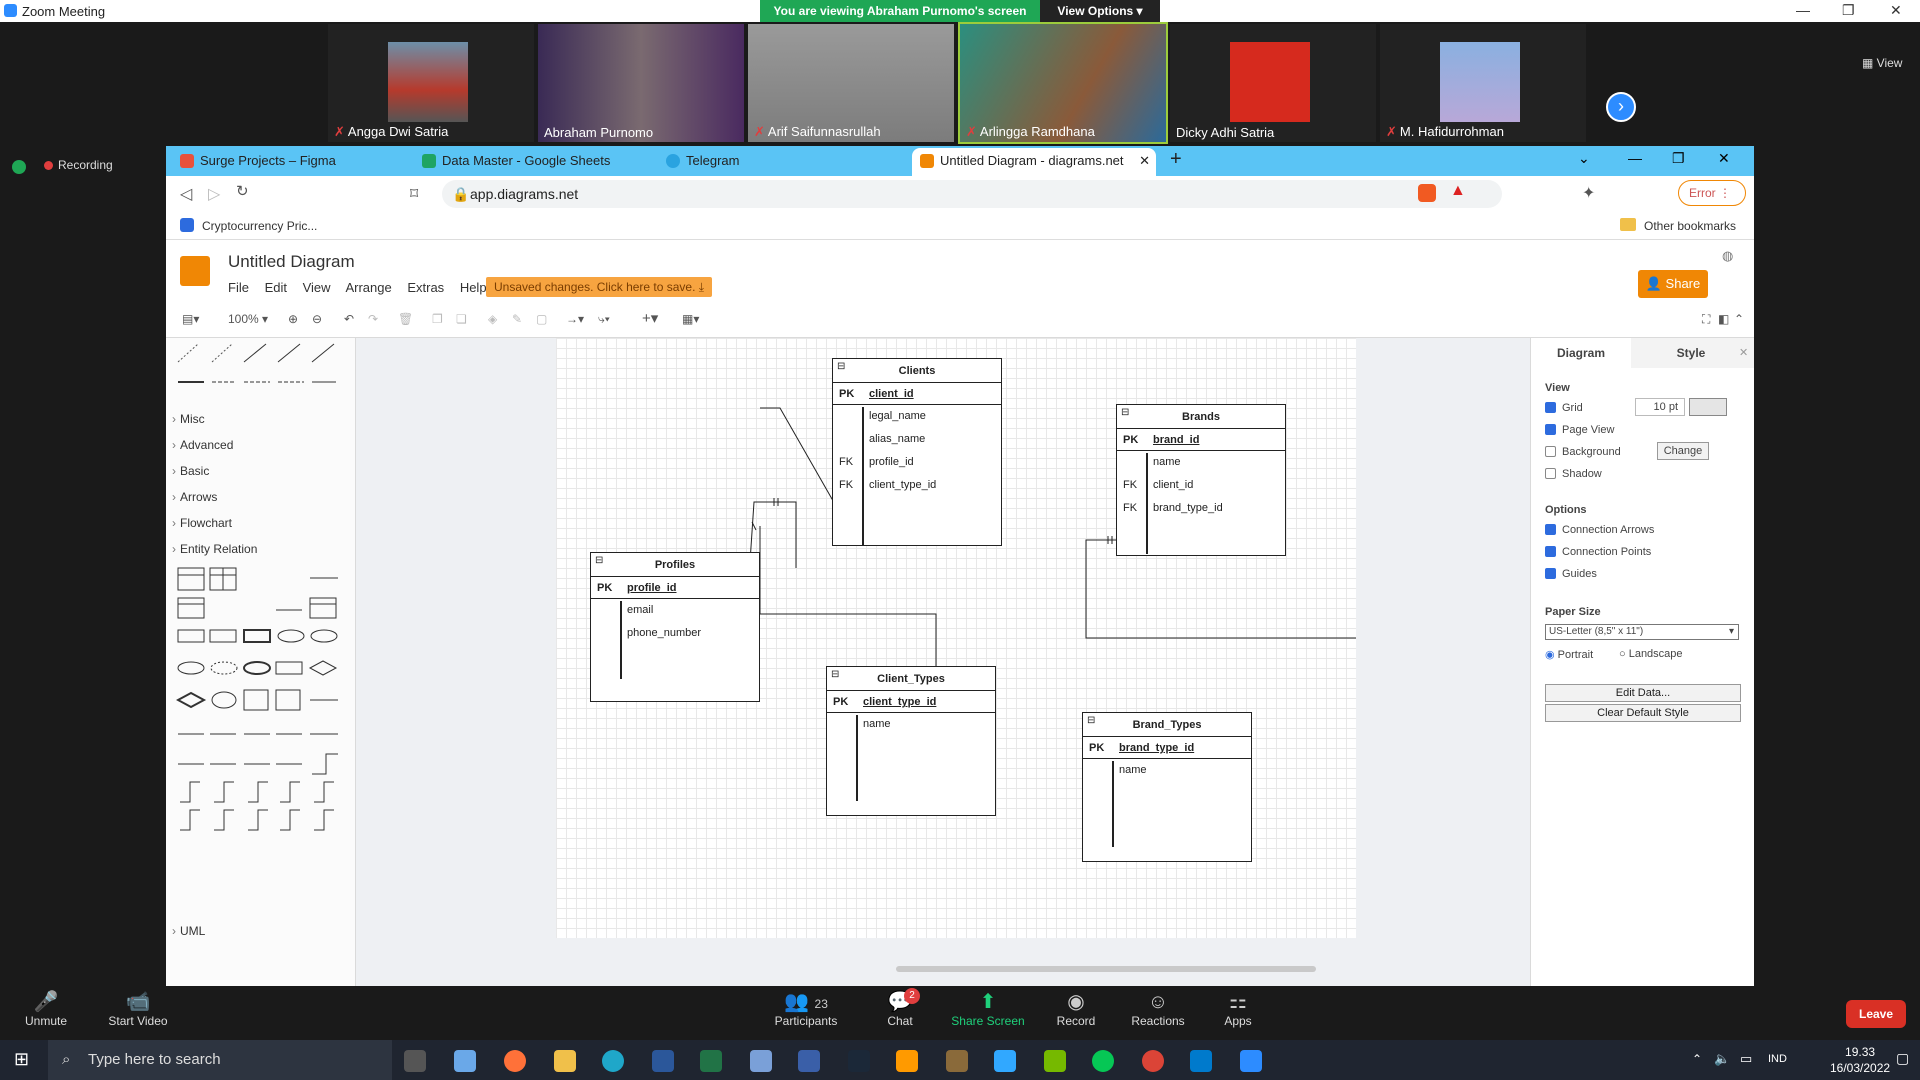 The image size is (1920, 1080). I want to click on panel-toggle-icon: ▤▾, so click(190, 319).